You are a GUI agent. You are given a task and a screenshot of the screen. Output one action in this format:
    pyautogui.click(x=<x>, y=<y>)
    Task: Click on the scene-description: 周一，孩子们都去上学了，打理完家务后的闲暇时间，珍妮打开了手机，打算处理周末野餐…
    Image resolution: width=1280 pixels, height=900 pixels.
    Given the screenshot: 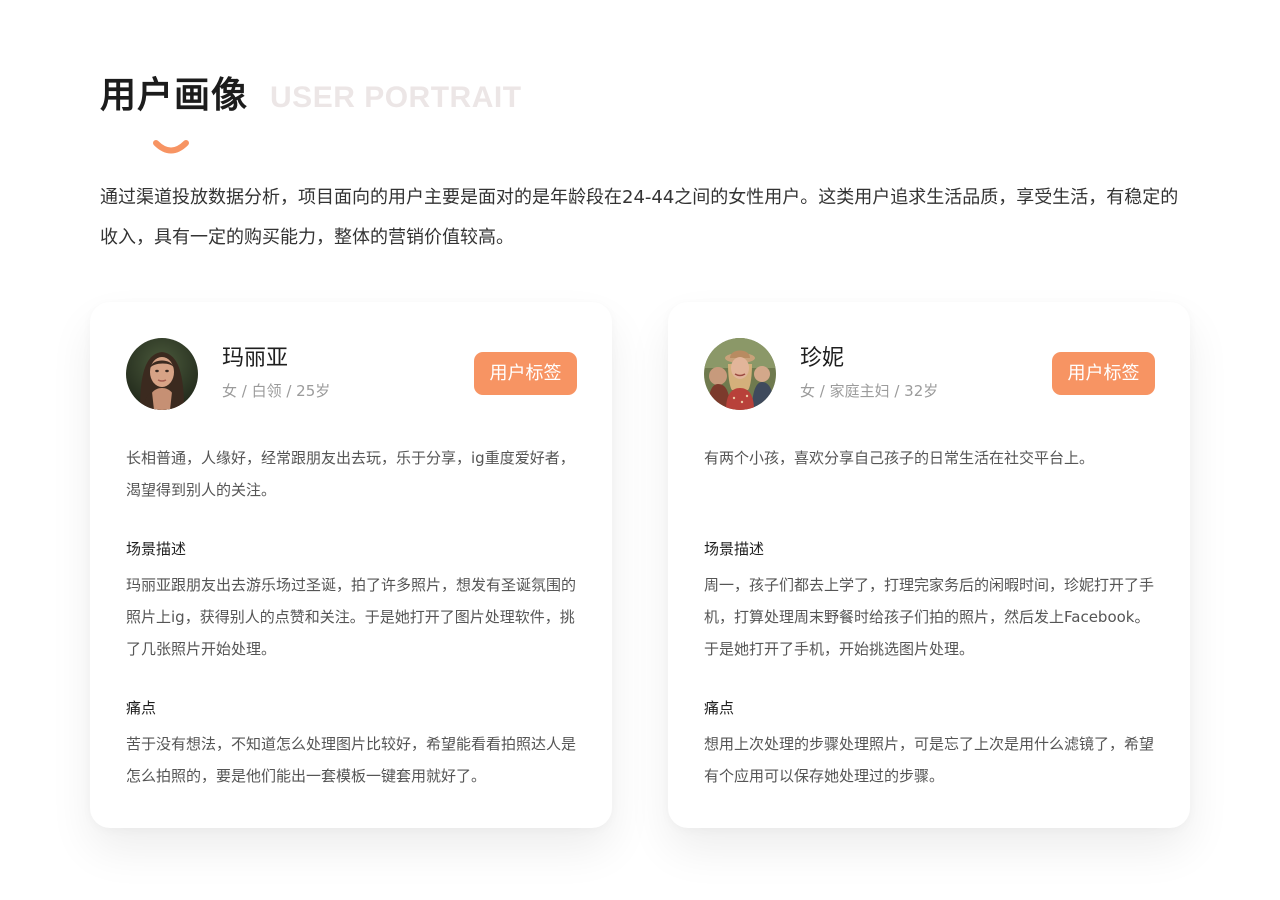 What is the action you would take?
    pyautogui.click(x=929, y=617)
    